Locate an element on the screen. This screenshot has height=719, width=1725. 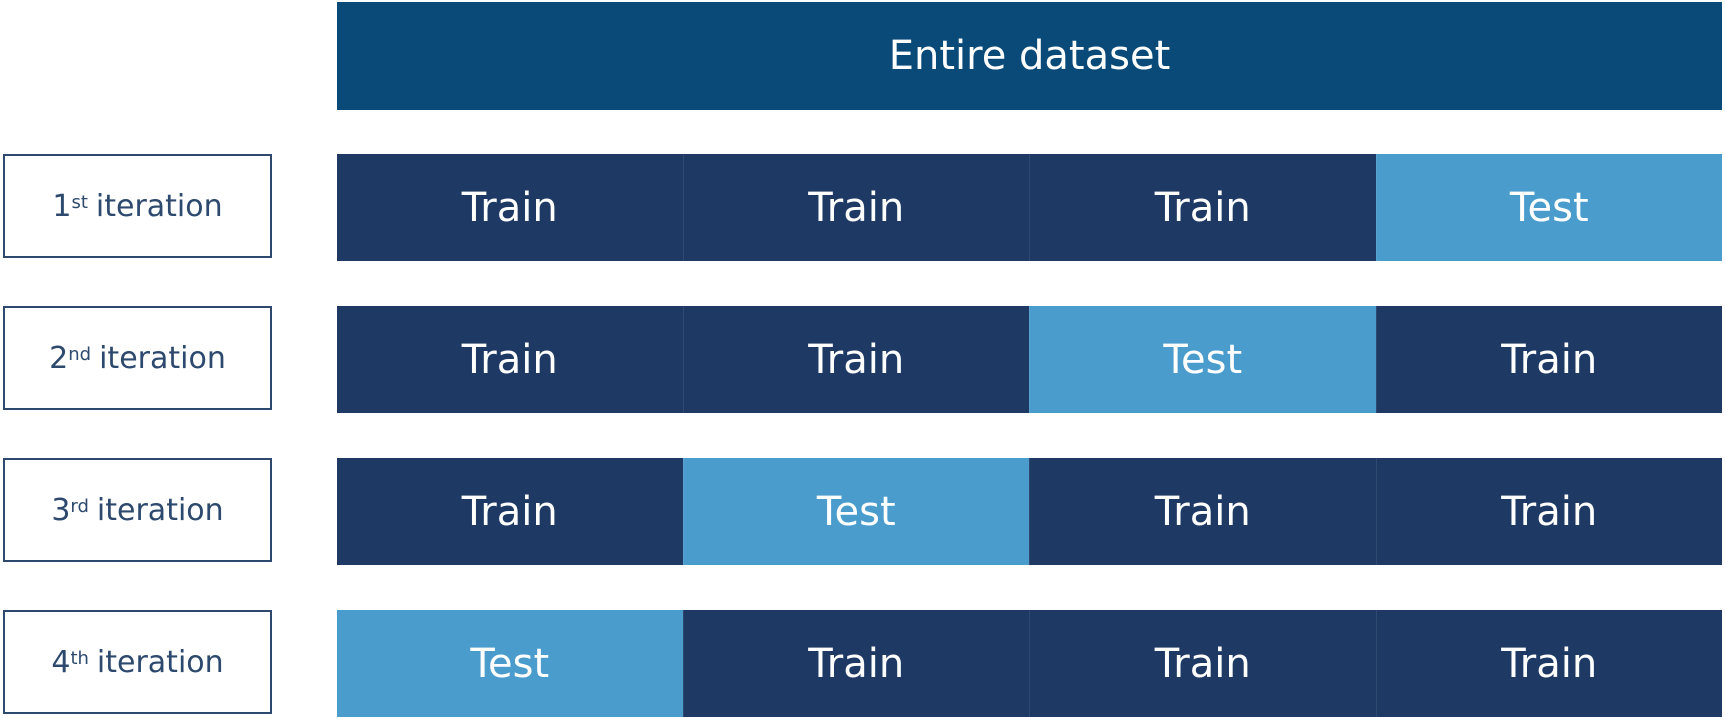
iteration-4-suffix: th is located at coordinates (79, 658).